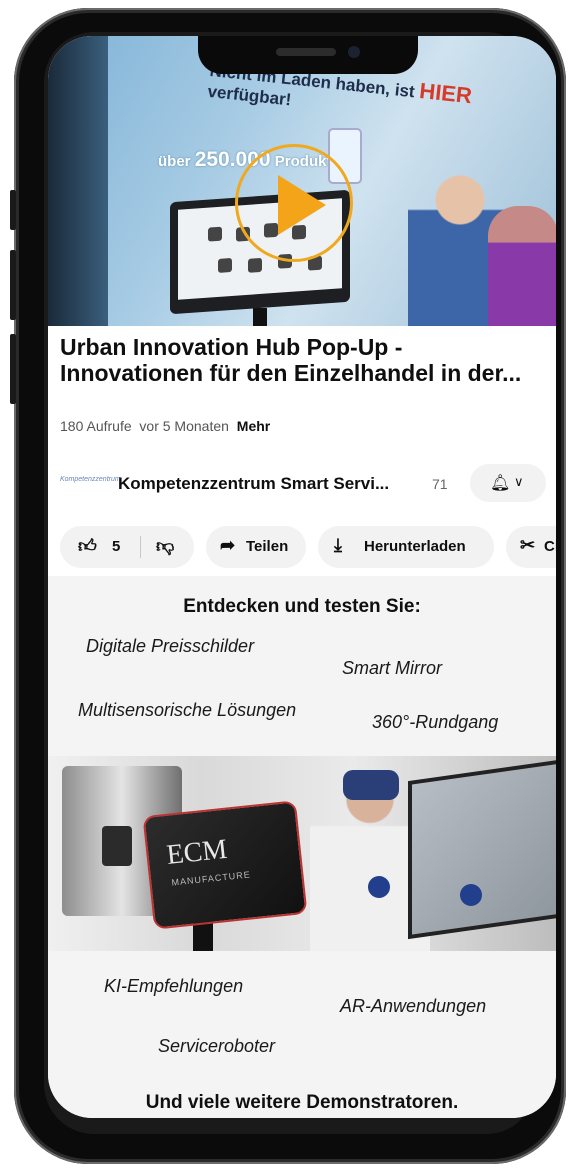 This screenshot has width=576, height=1171. I want to click on feature-smart-mirror: Smart Mirror, so click(392, 668).